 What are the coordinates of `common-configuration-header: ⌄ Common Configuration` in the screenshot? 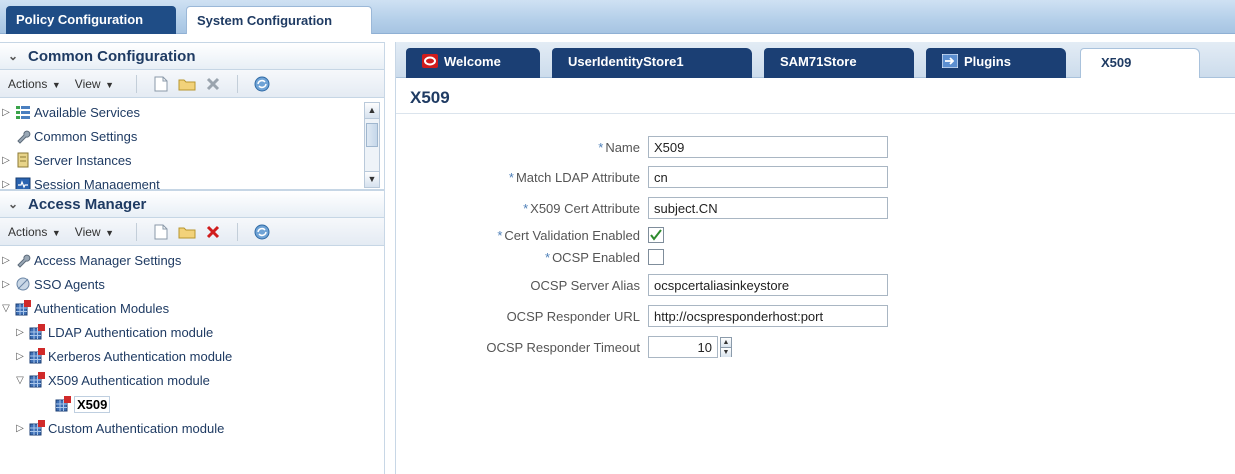 It's located at (192, 56).